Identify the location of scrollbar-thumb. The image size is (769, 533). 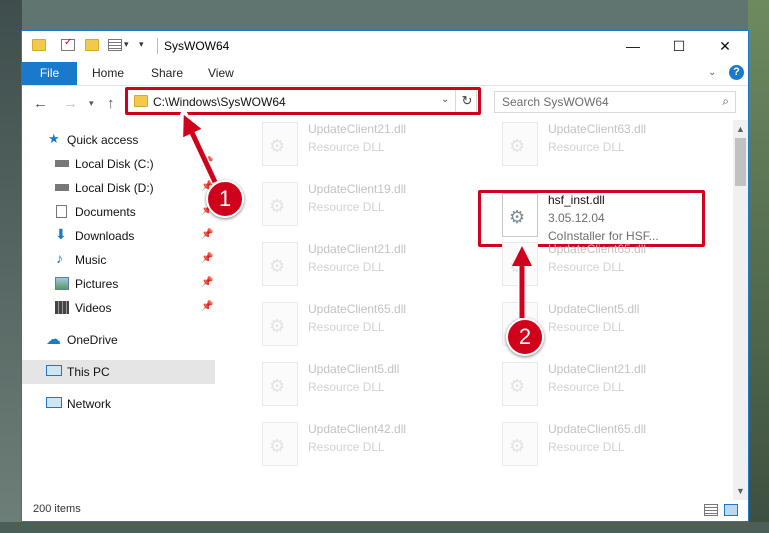
(740, 162).